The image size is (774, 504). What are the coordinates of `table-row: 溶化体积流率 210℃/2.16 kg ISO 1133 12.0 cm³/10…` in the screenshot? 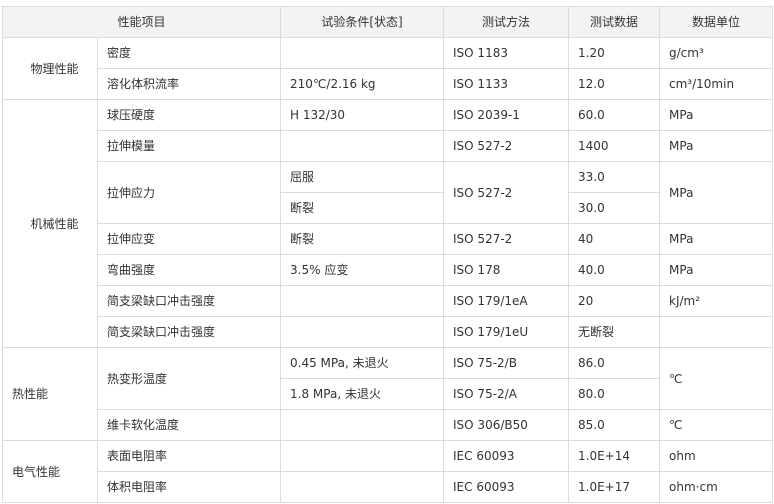 It's located at (388, 84).